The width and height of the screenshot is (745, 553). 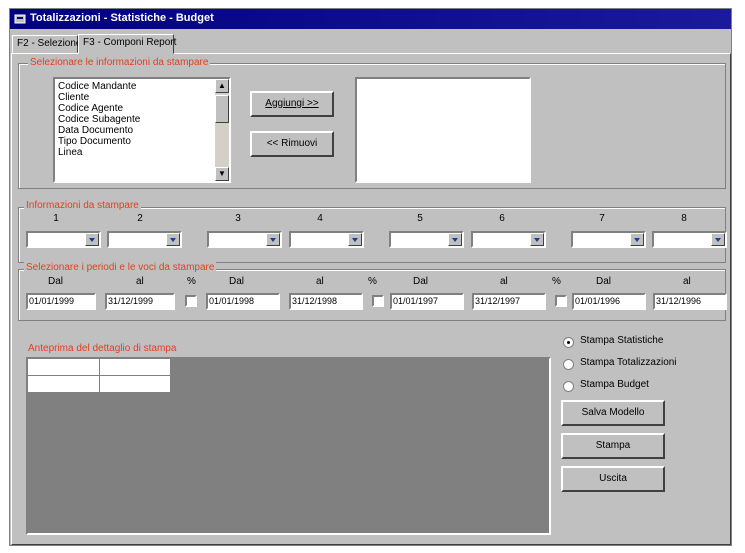 I want to click on add-button-label: Aggiungi >>, so click(x=292, y=103).